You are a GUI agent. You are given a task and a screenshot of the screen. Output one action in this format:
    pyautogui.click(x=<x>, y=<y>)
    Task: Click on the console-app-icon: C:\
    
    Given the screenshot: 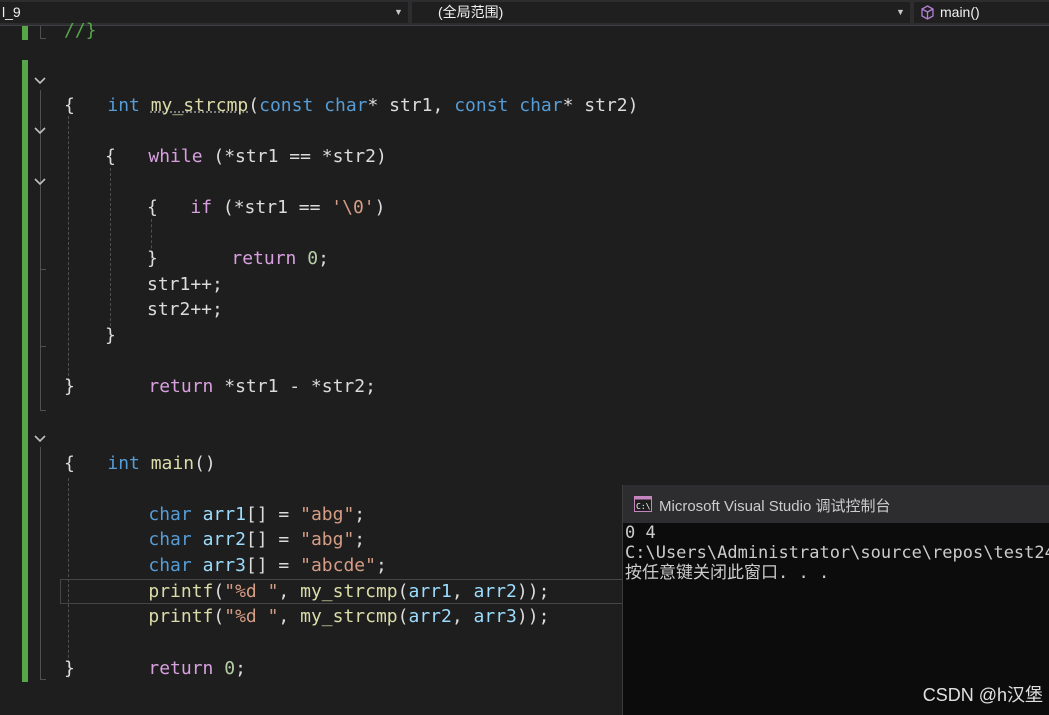 What is the action you would take?
    pyautogui.click(x=643, y=504)
    